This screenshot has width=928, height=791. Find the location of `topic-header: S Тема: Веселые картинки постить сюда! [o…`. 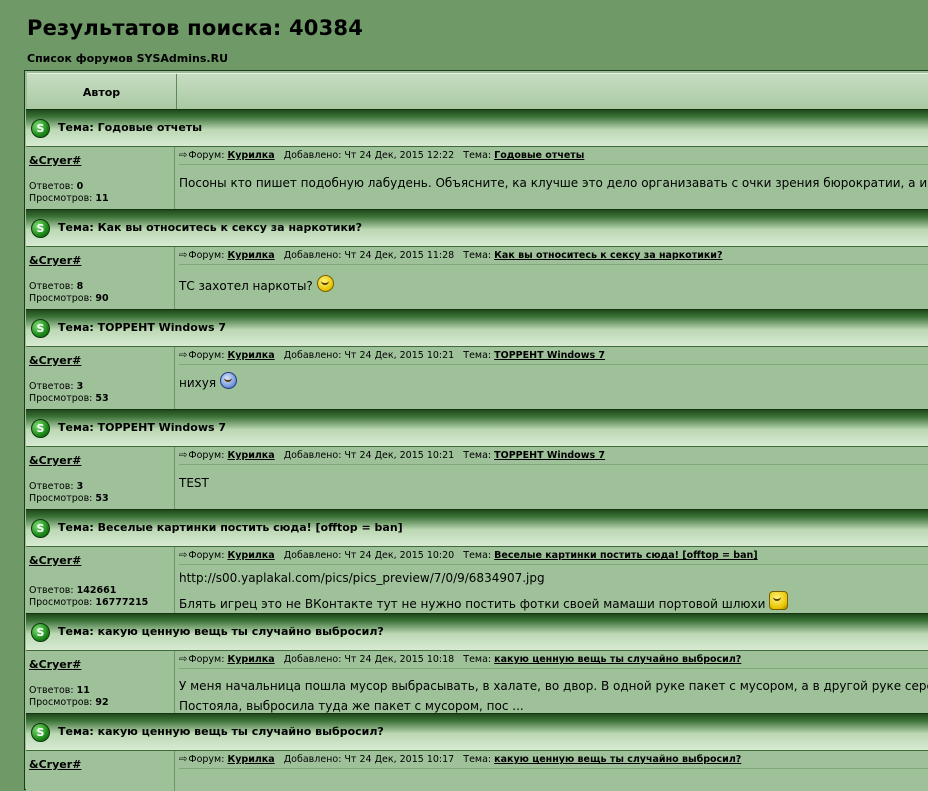

topic-header: S Тема: Веселые картинки постить сюда! [o… is located at coordinates (477, 528).